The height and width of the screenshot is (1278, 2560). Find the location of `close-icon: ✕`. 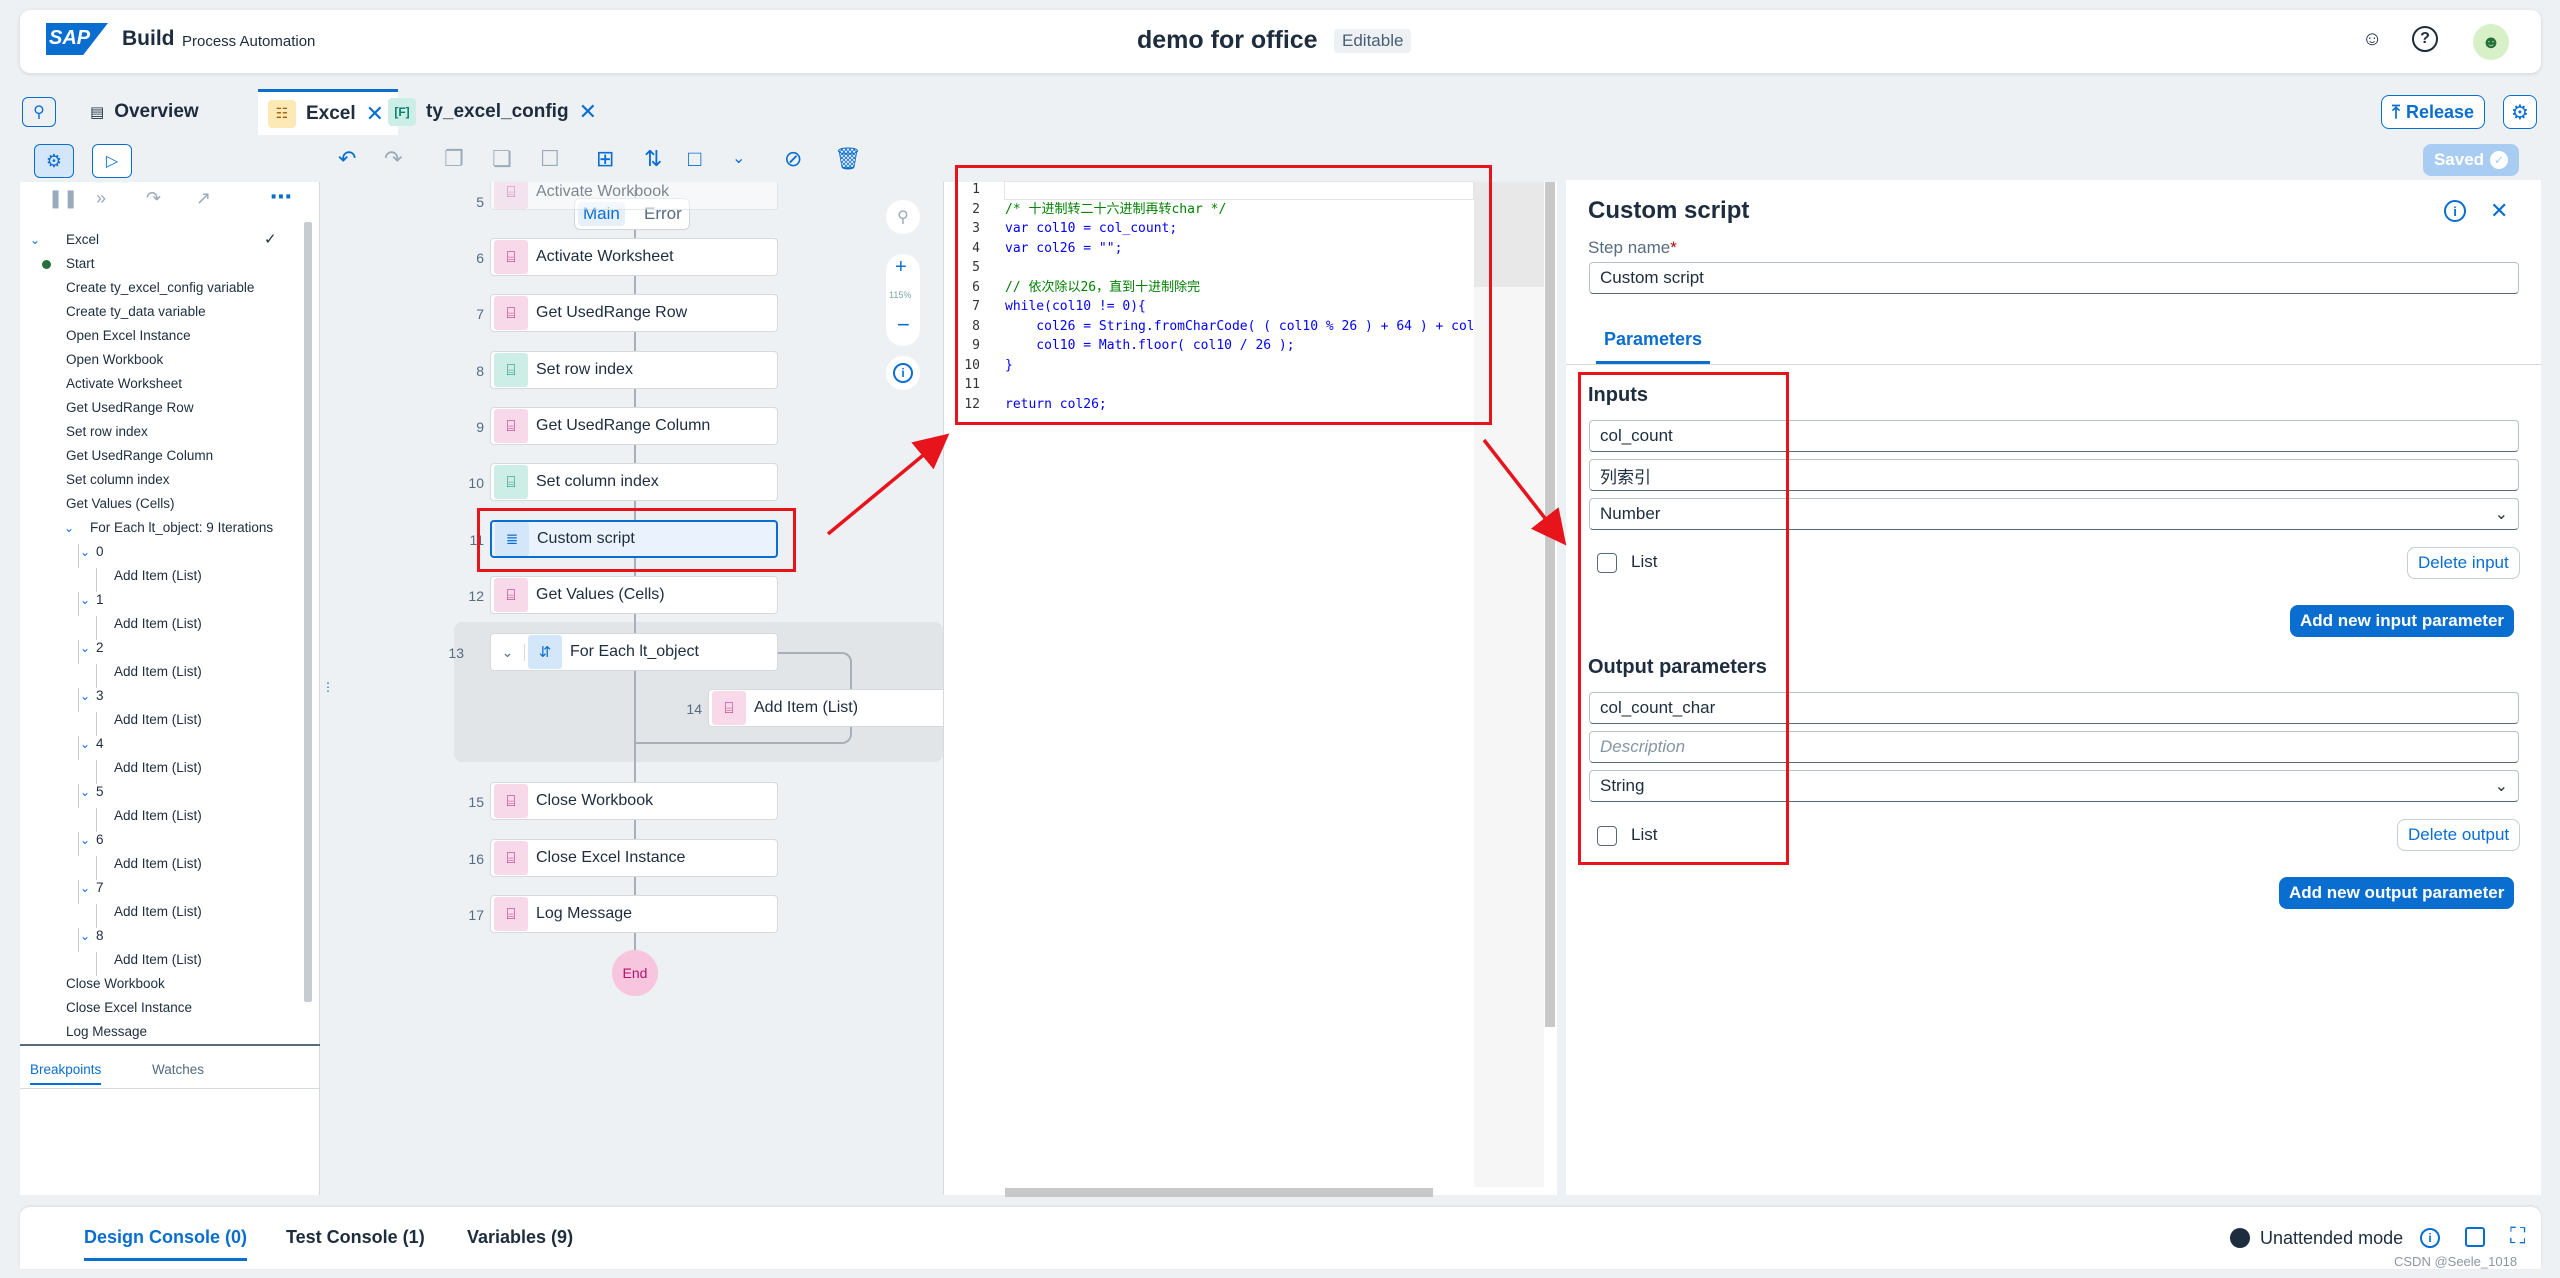

close-icon: ✕ is located at coordinates (2499, 211).